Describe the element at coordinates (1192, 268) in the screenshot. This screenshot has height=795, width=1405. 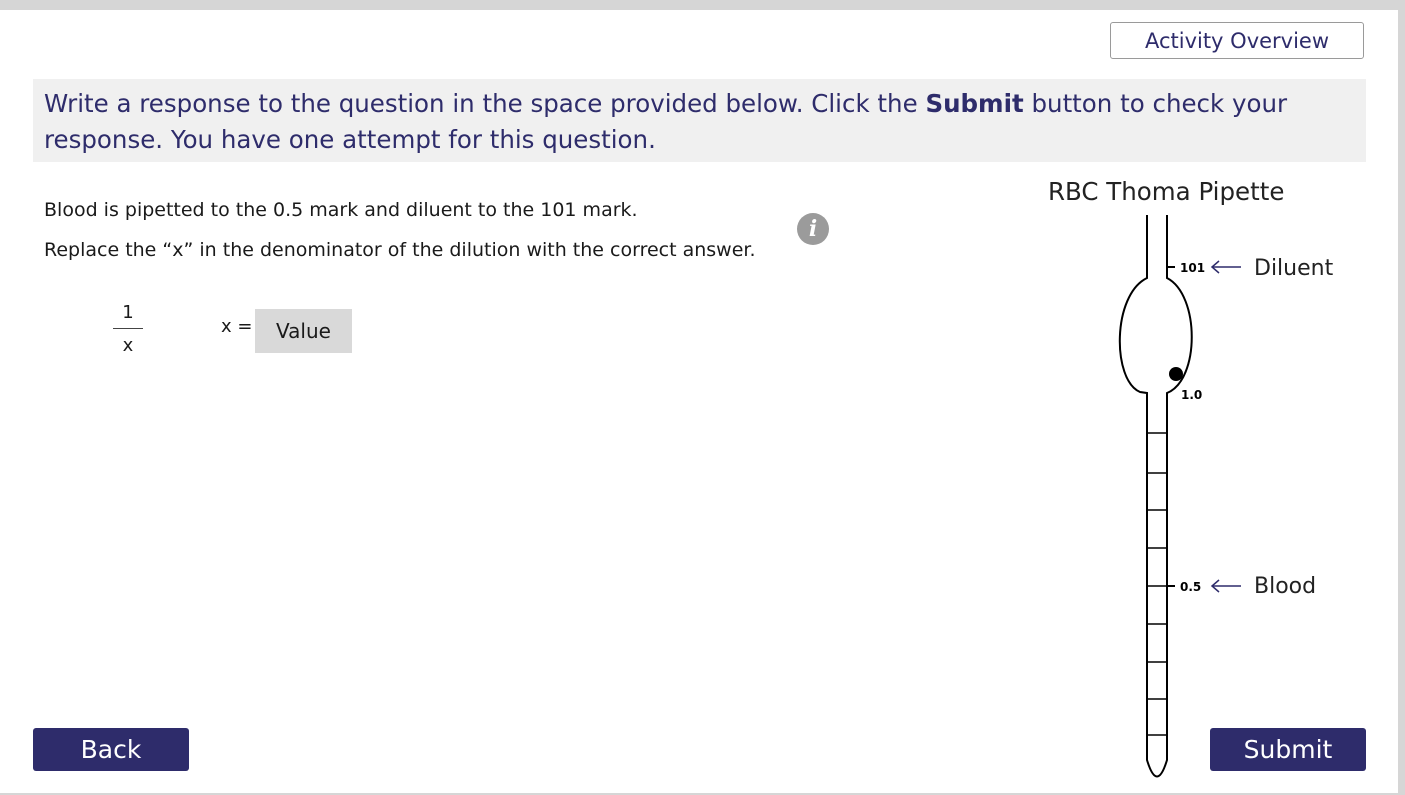
I see `mark-101-label: 101` at that location.